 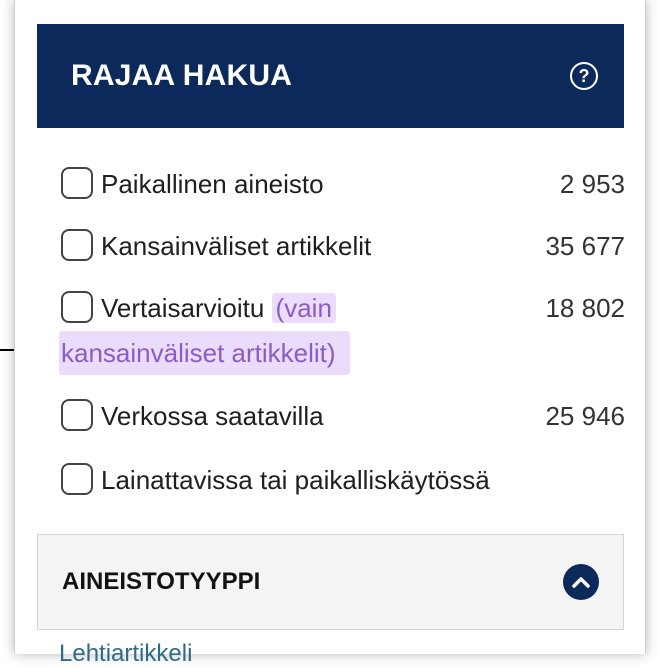 I want to click on filter-label: Verkossa saatavilla, so click(x=212, y=416).